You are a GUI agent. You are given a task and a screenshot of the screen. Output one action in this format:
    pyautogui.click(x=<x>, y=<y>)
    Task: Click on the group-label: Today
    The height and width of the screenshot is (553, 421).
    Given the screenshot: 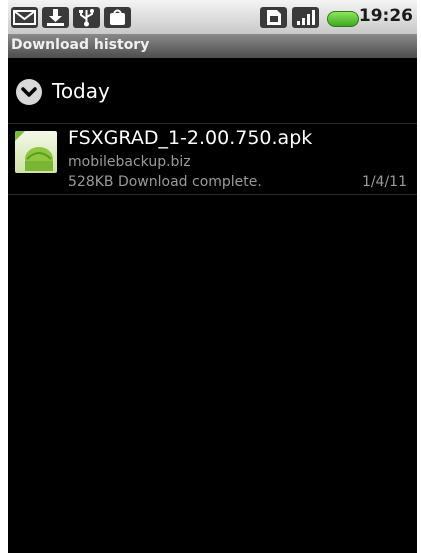 What is the action you would take?
    pyautogui.click(x=81, y=91)
    